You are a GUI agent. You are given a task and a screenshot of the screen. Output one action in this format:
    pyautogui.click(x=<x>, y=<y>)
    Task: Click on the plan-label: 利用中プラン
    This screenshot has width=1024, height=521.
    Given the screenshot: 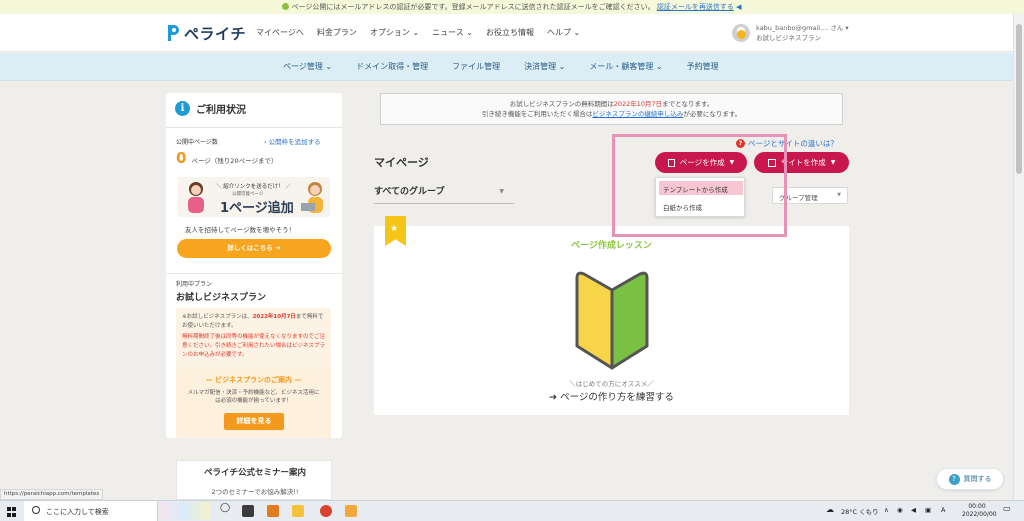 What is the action you would take?
    pyautogui.click(x=194, y=284)
    